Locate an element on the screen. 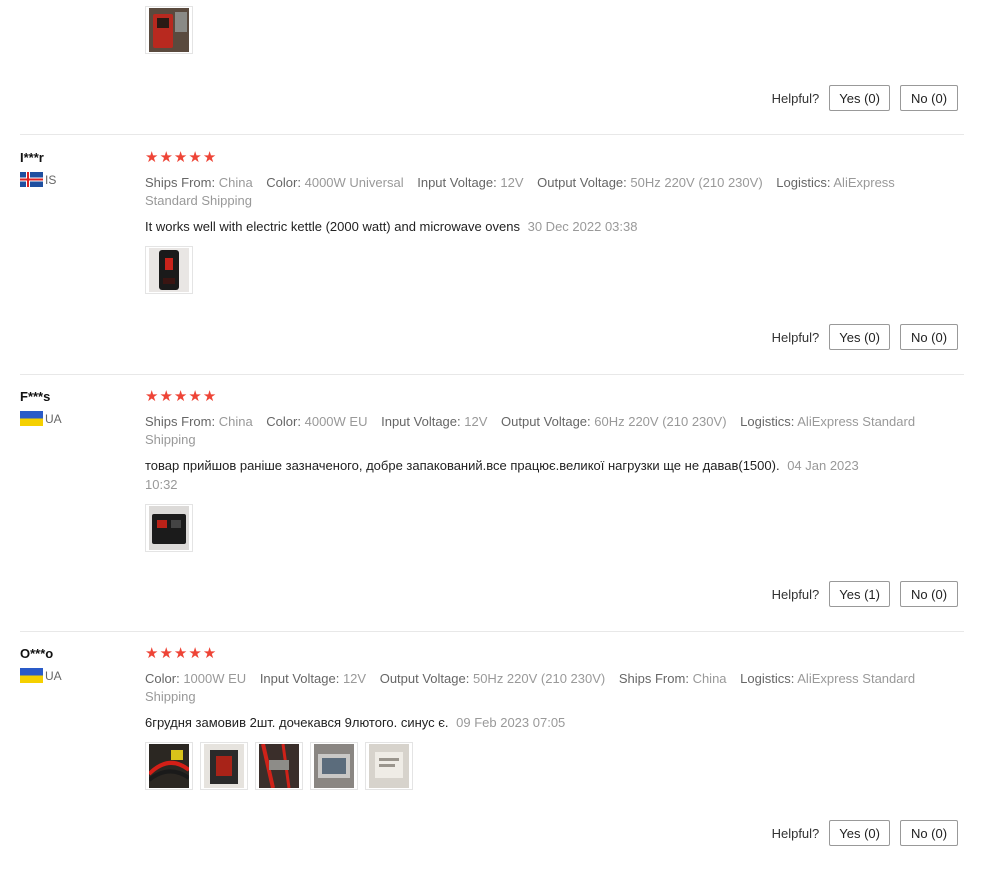 The width and height of the screenshot is (984, 869). photo-kettle-image is located at coordinates (169, 270).